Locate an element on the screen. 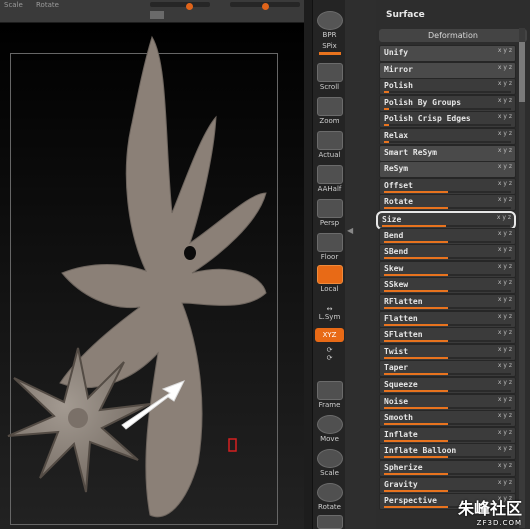  panel-scrollbar is located at coordinates (522, 278).